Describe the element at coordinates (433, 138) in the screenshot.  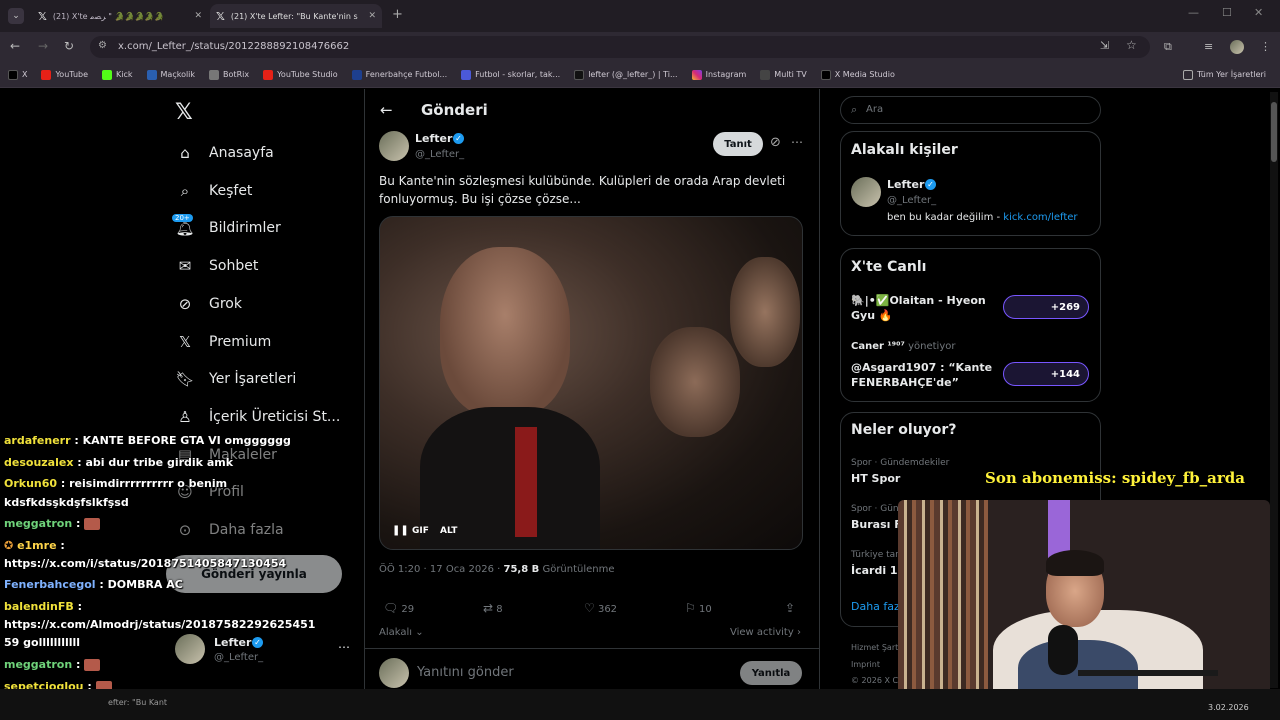
I see `author-name: Lefter` at that location.